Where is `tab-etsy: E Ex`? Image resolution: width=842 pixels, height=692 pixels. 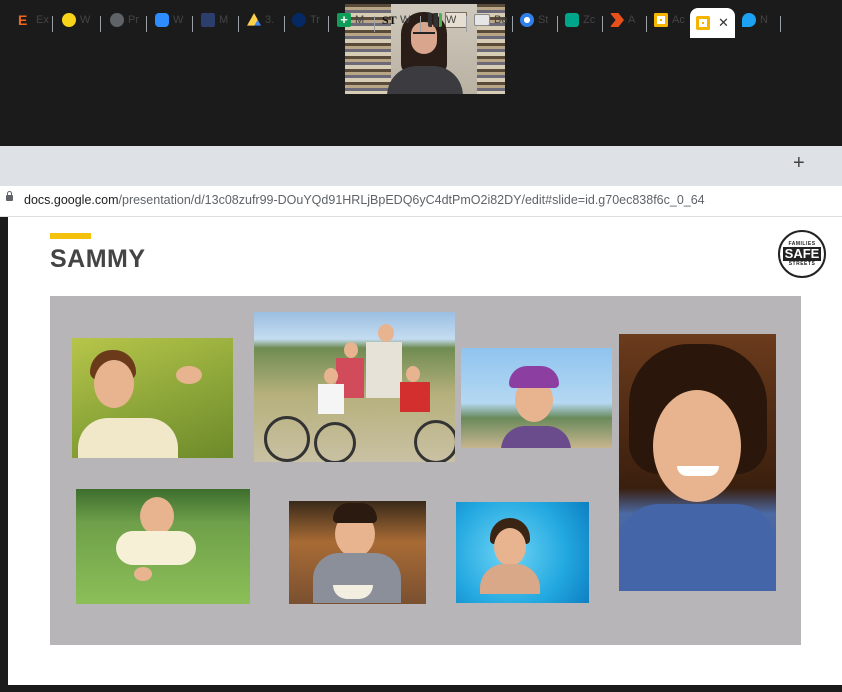
tab-etsy: E Ex is located at coordinates (33, 20).